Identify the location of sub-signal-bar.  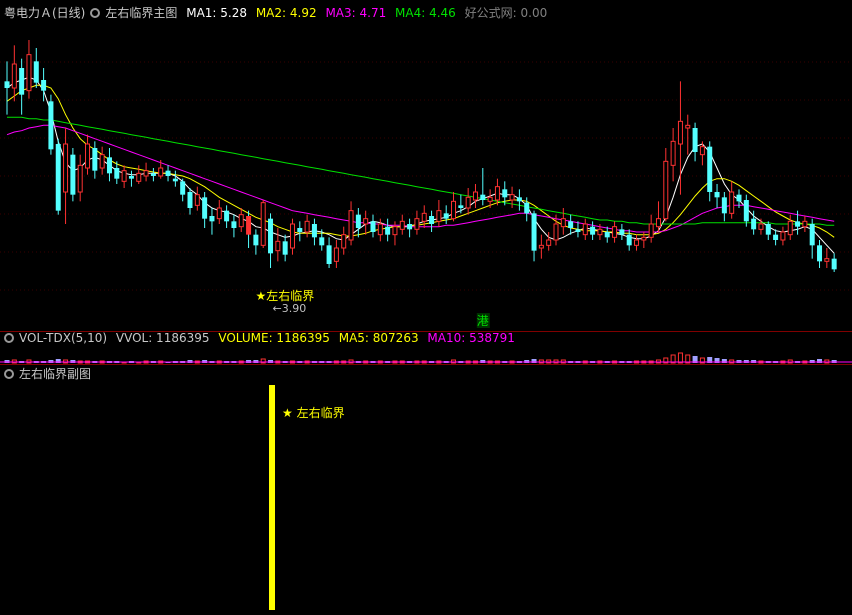
(272, 497).